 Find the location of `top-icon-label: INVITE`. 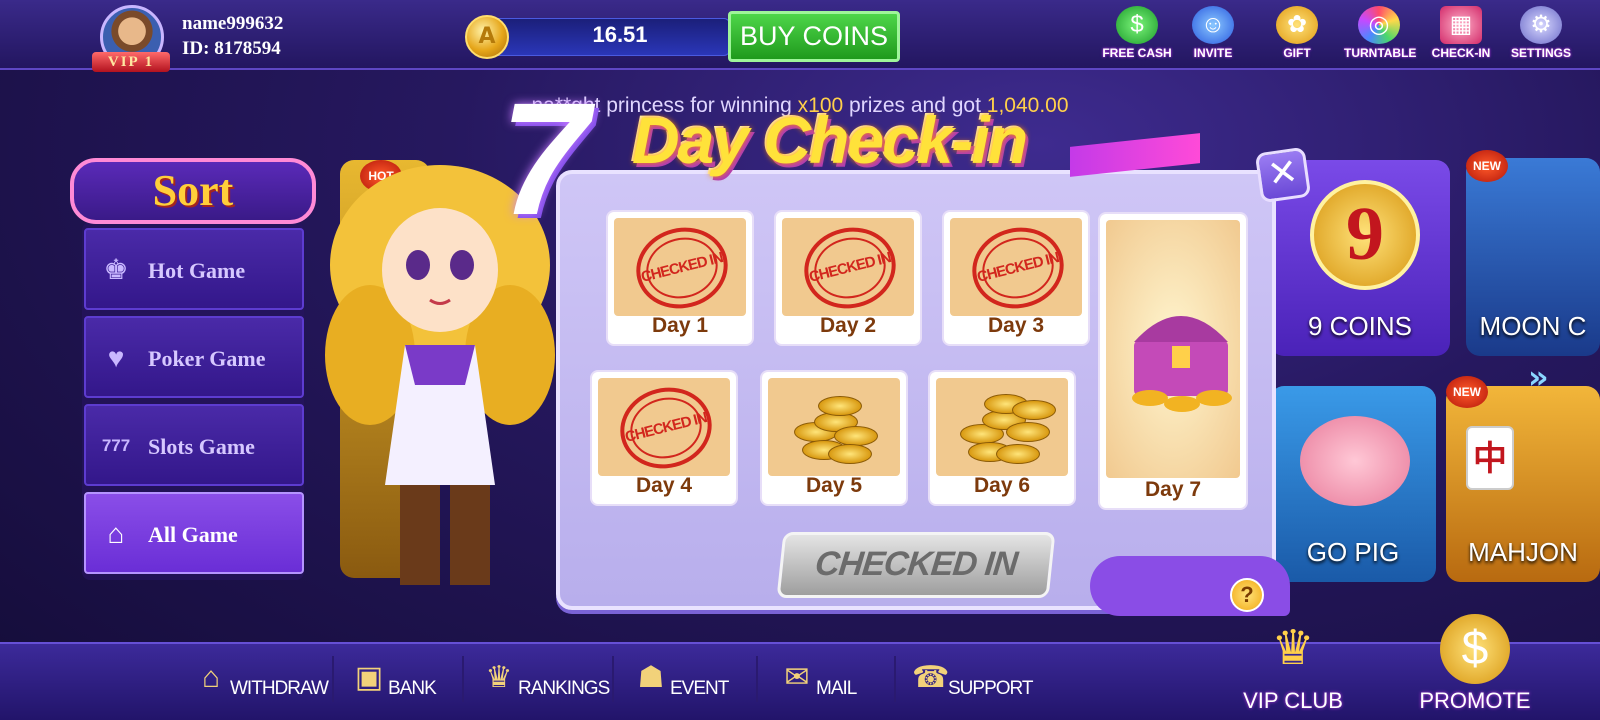

top-icon-label: INVITE is located at coordinates (1213, 53).